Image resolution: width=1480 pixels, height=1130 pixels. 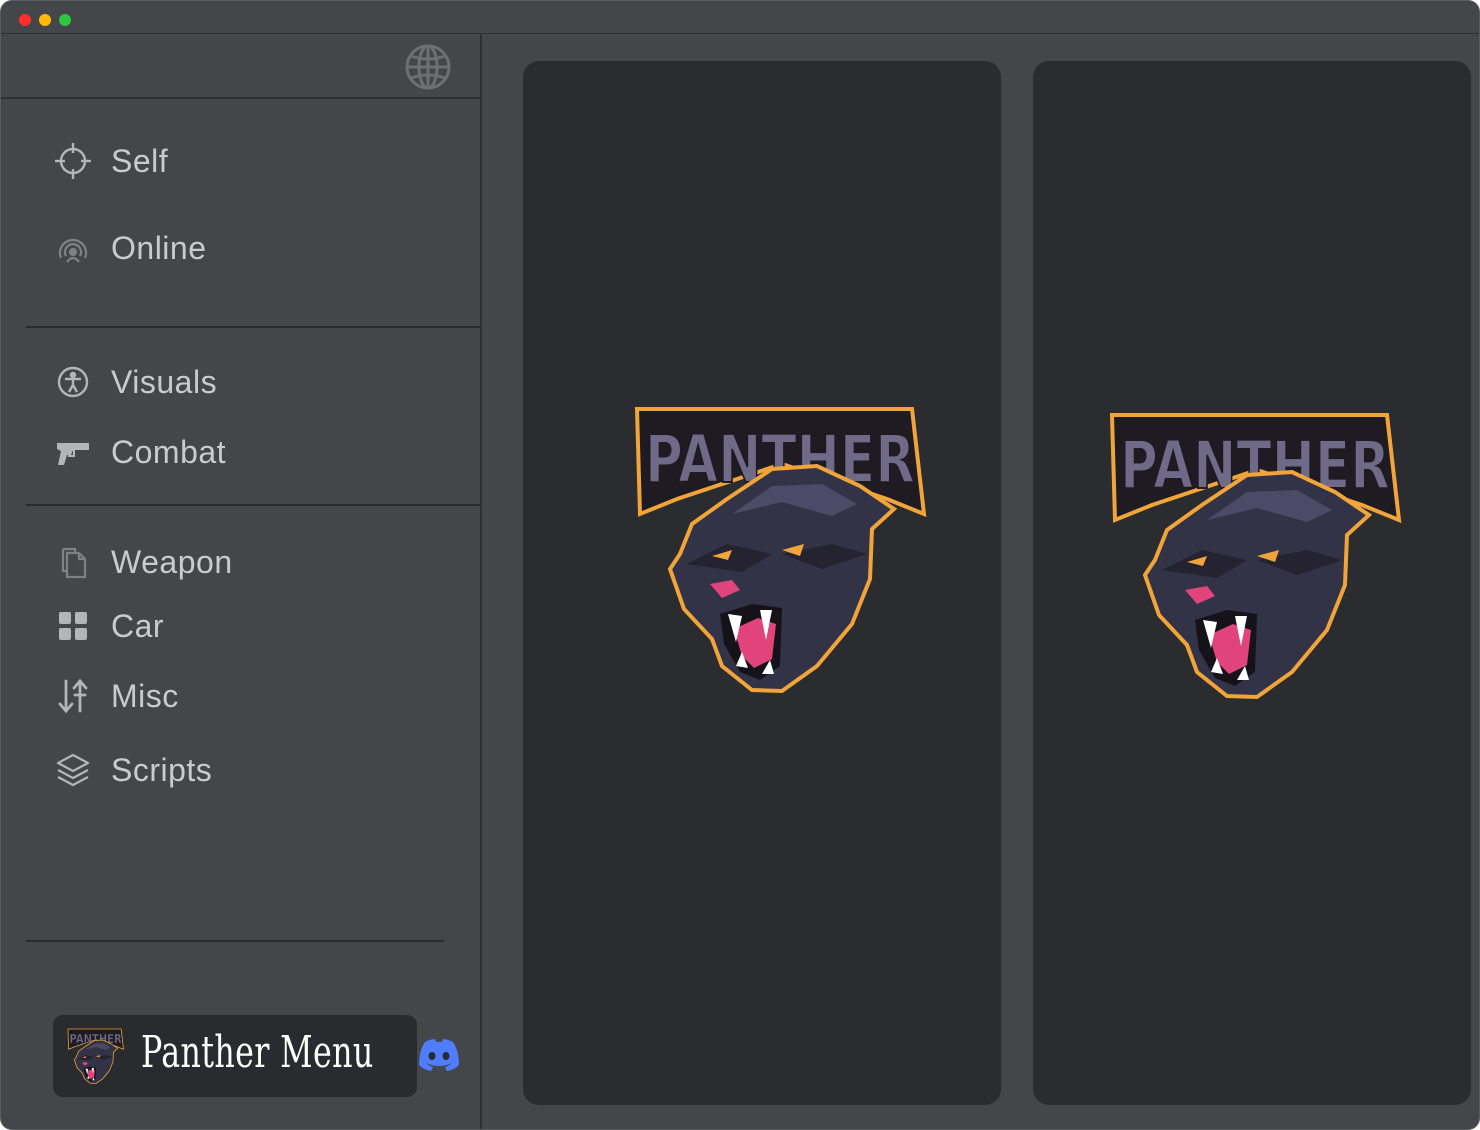 What do you see at coordinates (73, 452) in the screenshot?
I see `pistol-icon` at bounding box center [73, 452].